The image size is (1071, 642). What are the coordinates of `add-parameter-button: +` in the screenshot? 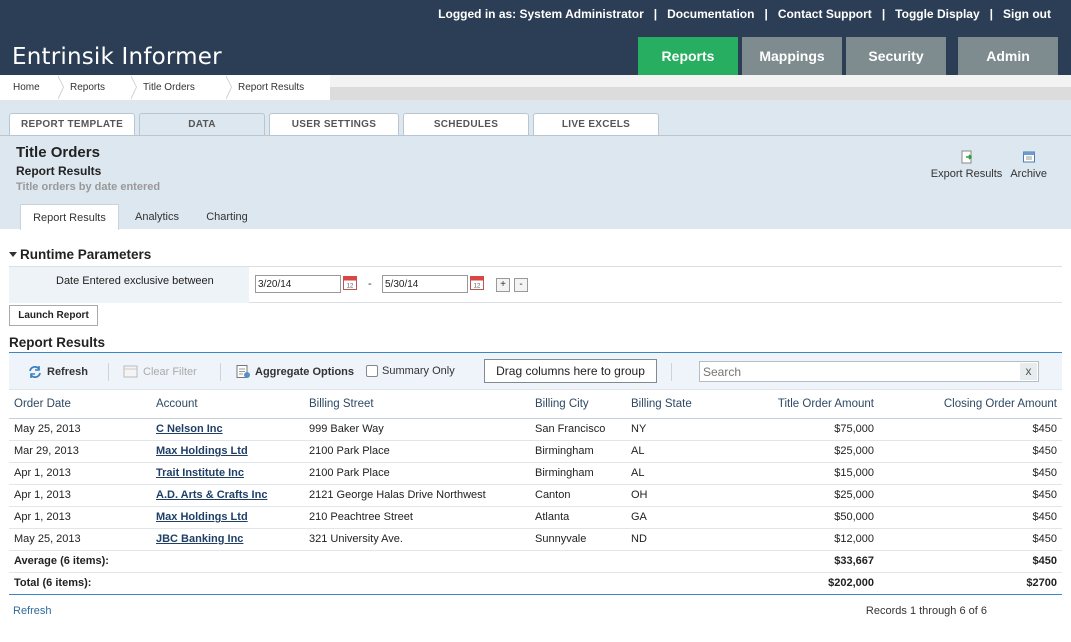 It's located at (503, 285).